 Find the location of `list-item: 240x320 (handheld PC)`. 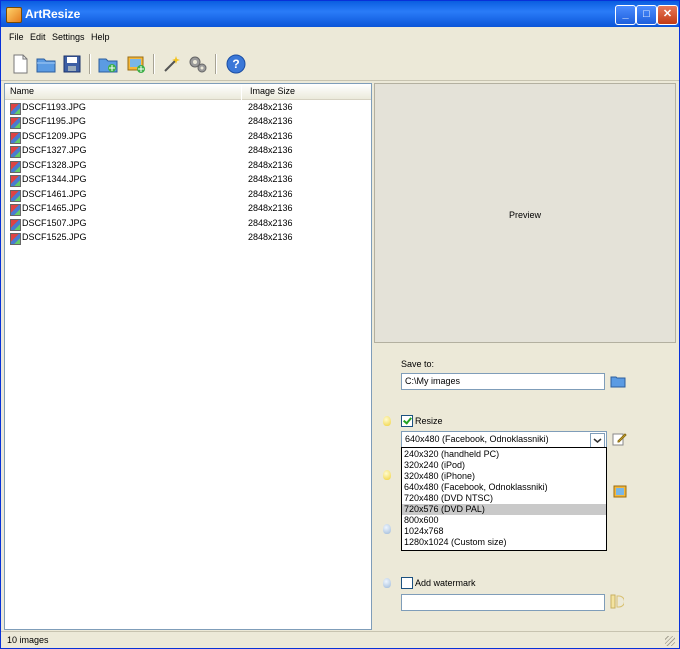

list-item: 240x320 (handheld PC) is located at coordinates (504, 454).